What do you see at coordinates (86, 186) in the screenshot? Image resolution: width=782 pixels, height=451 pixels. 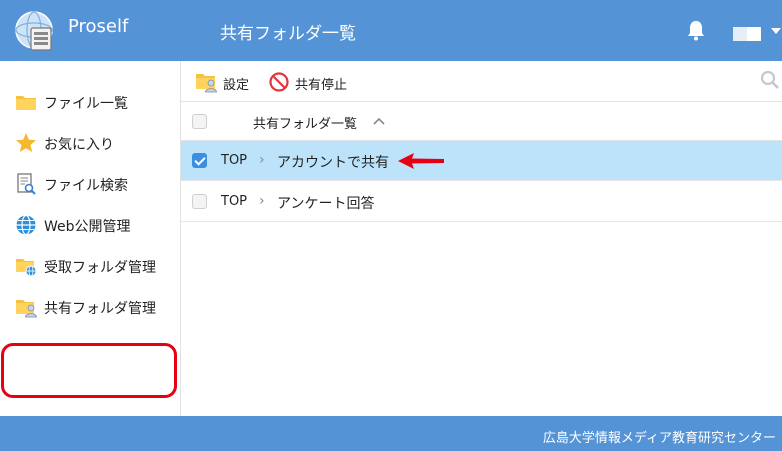 I see `sidebar-item-label: ファイル検索` at bounding box center [86, 186].